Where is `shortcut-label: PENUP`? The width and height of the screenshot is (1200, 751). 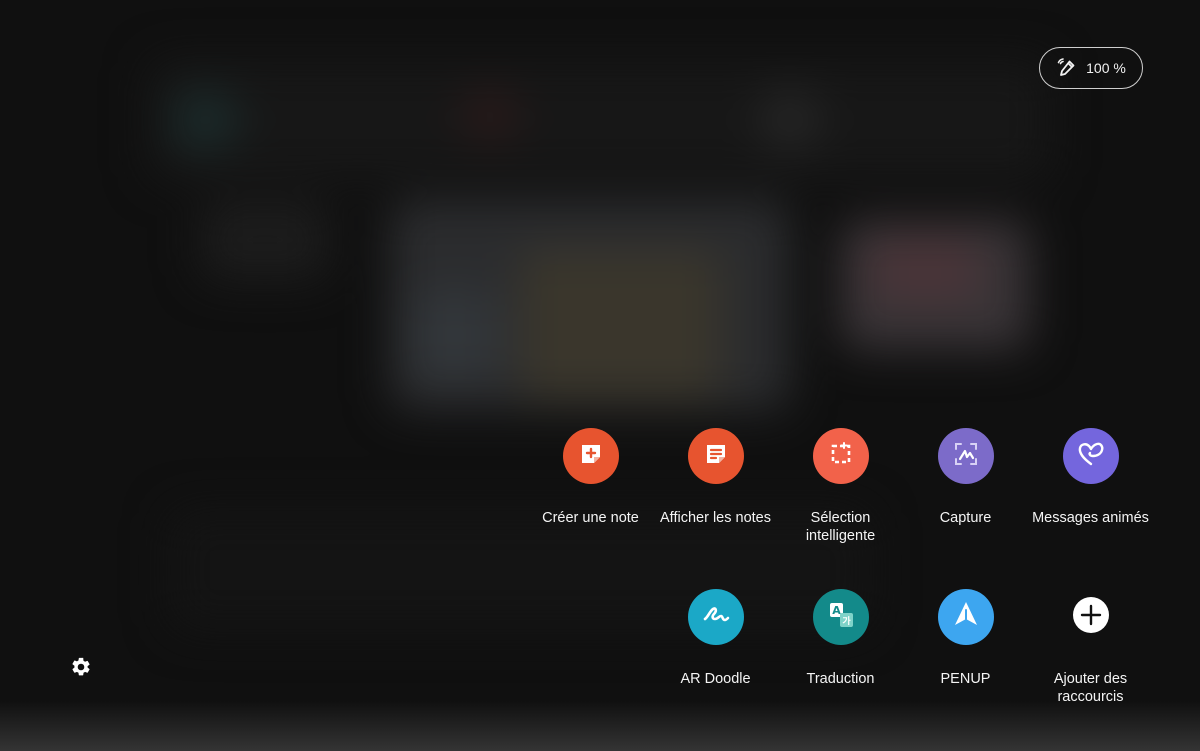
shortcut-label: PENUP is located at coordinates (965, 679).